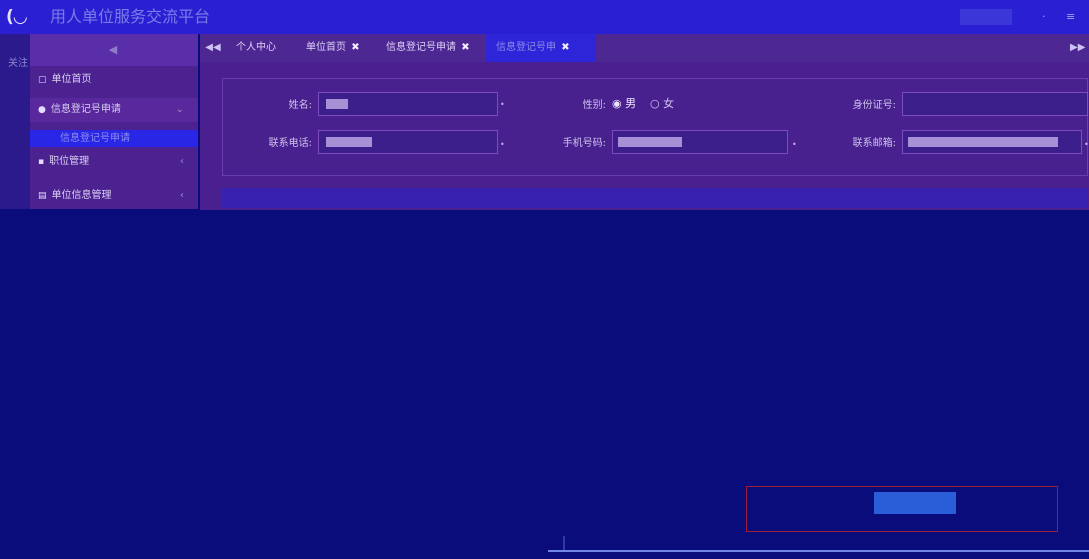 The width and height of the screenshot is (1089, 559). What do you see at coordinates (631, 103) in the screenshot?
I see `gender-male-label: 男` at bounding box center [631, 103].